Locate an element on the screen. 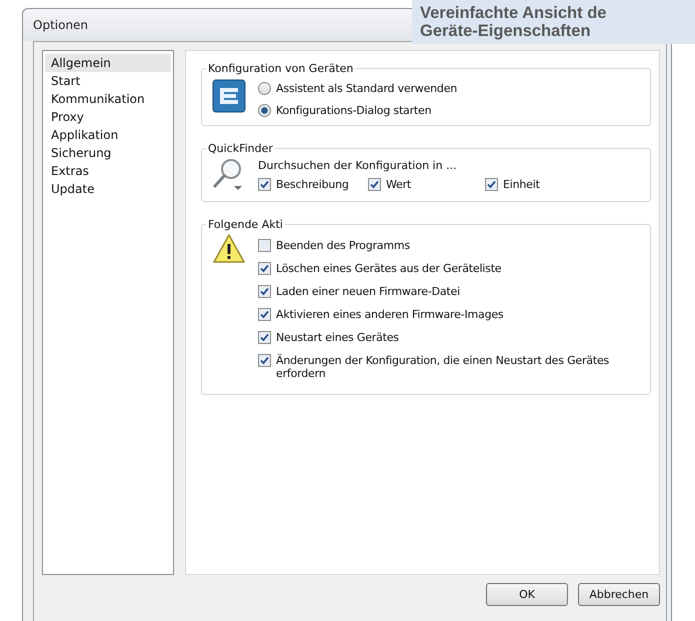 This screenshot has width=695, height=621. cancel-button: Abbrechen is located at coordinates (619, 594).